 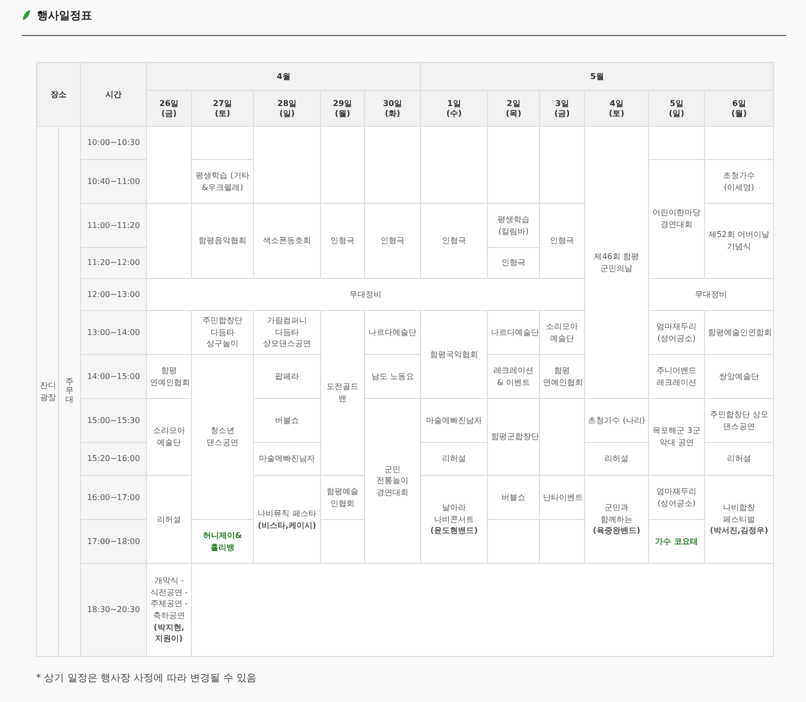 I want to click on day-header: 4일 (토), so click(x=616, y=108).